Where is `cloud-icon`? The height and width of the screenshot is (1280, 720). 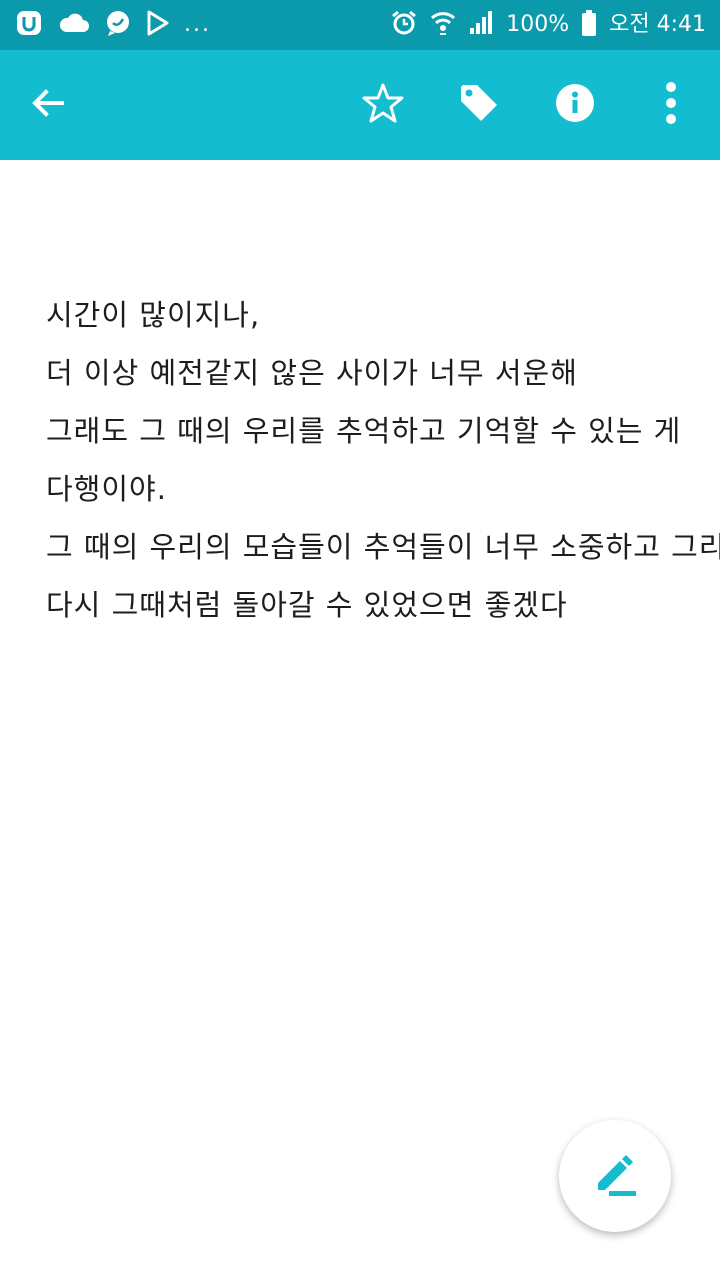
cloud-icon is located at coordinates (74, 25).